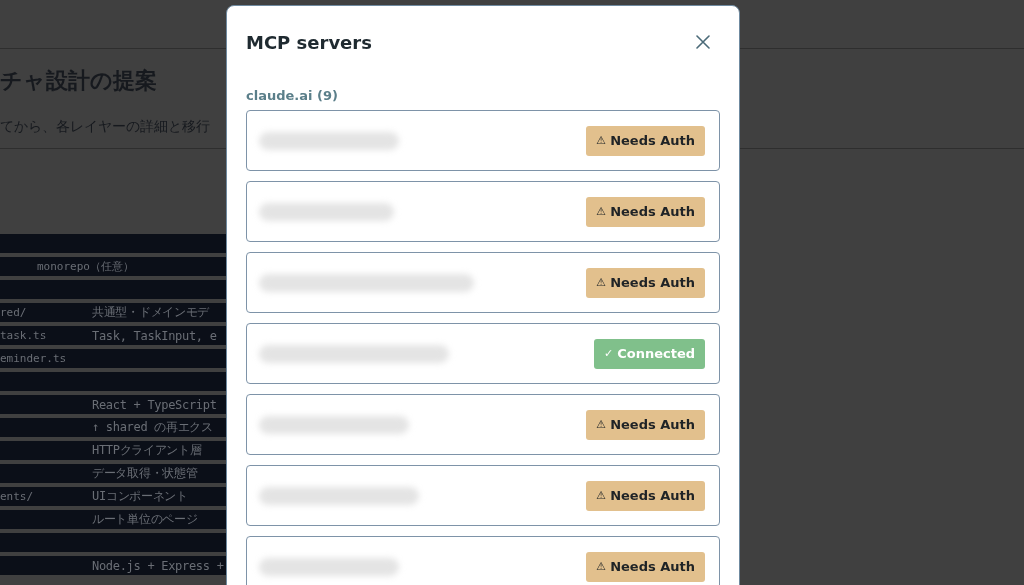 This screenshot has height=585, width=1024. I want to click on dialog-title: MCP servers, so click(309, 42).